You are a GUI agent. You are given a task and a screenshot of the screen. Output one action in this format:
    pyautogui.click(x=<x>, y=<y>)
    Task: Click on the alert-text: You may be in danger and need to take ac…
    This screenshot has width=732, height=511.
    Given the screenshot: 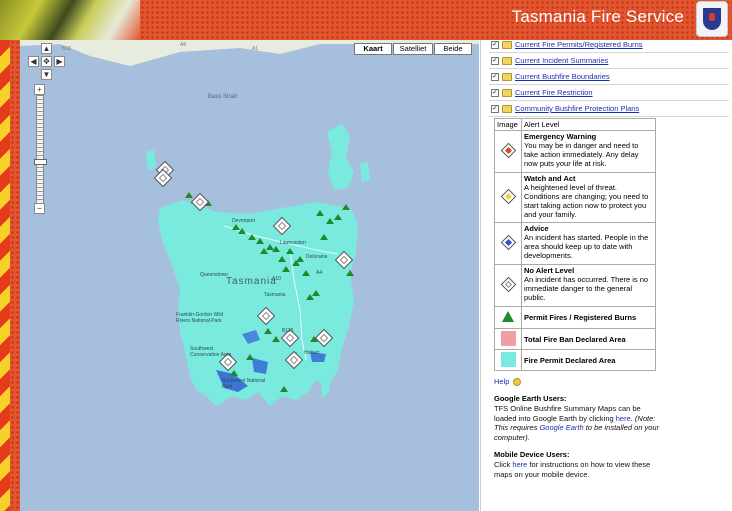 What is the action you would take?
    pyautogui.click(x=581, y=154)
    